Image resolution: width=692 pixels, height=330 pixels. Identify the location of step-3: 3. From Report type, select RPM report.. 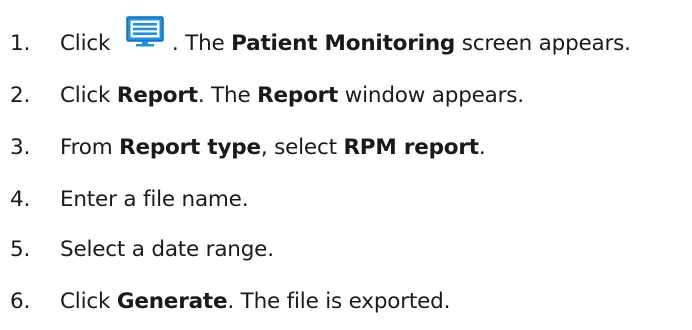
(346, 148).